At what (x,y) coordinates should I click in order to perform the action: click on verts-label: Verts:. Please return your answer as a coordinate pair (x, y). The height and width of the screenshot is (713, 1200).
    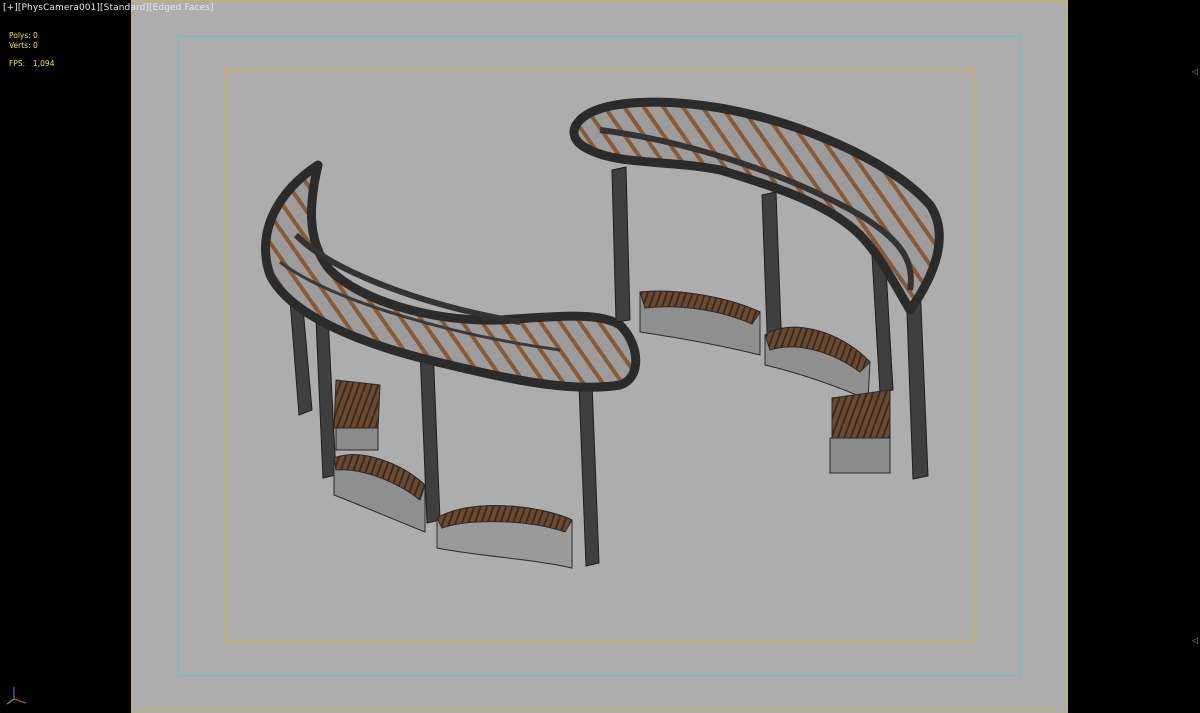
    Looking at the image, I should click on (20, 45).